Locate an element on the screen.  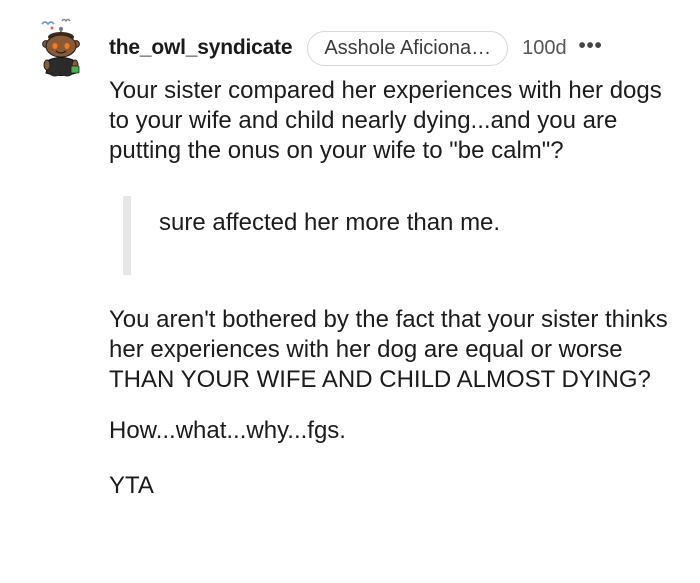
snoo-avatar-icon is located at coordinates (60, 47).